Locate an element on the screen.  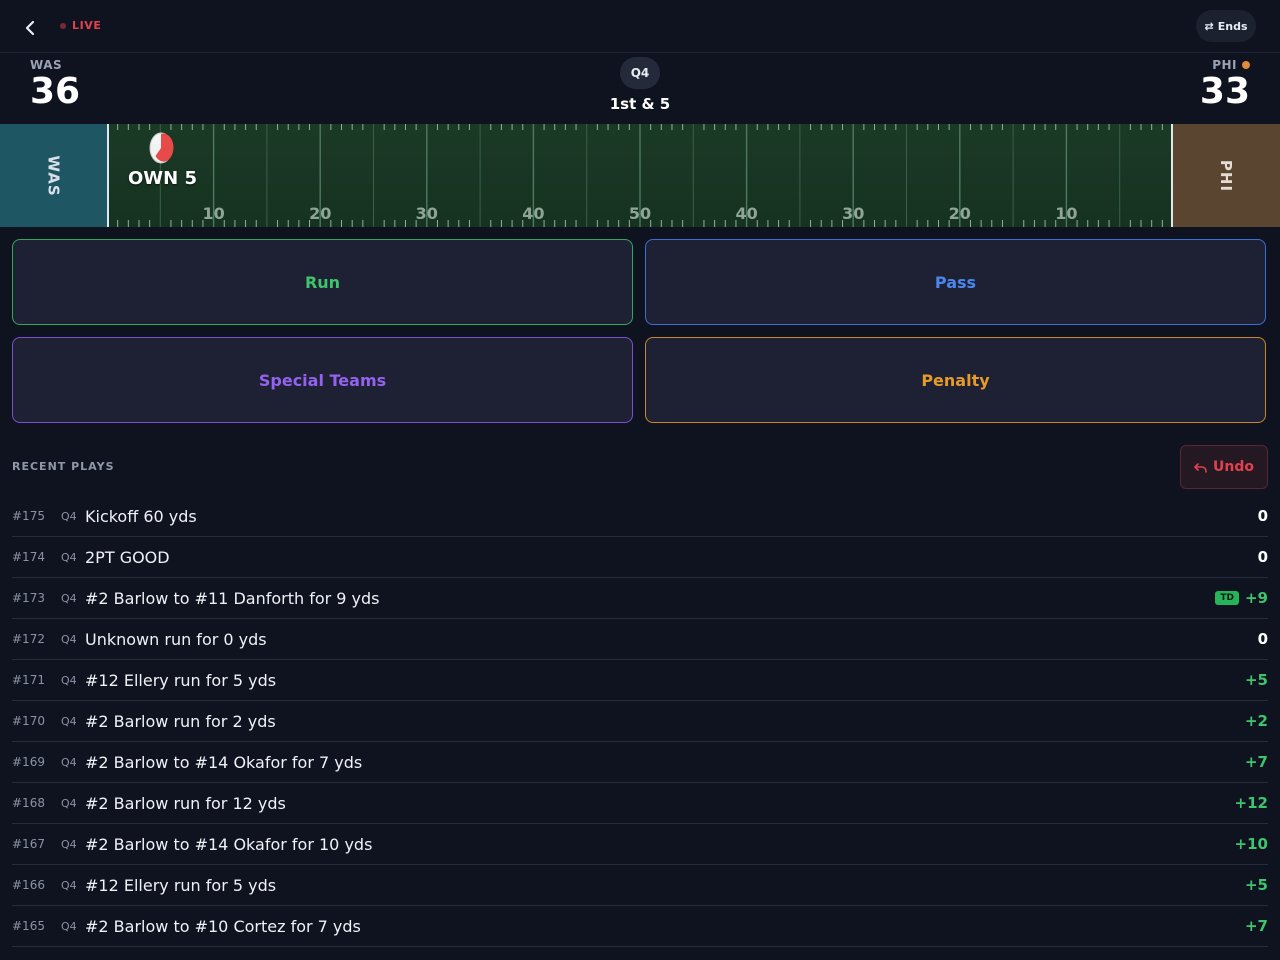
home-endzone: PHI is located at coordinates (1226, 175).